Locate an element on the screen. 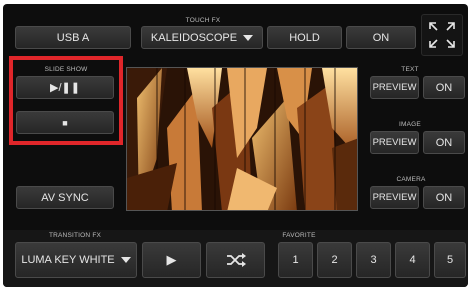 This screenshot has width=471, height=291. image-on-label: ON is located at coordinates (444, 142).